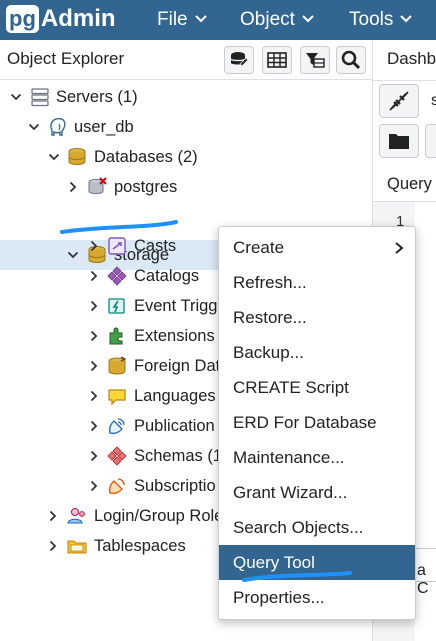  What do you see at coordinates (167, 275) in the screenshot?
I see `tree-label: Catalogs` at bounding box center [167, 275].